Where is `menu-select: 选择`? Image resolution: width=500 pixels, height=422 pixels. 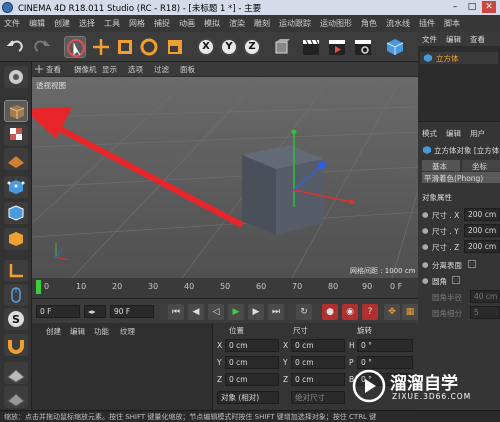 menu-select: 选择 is located at coordinates (87, 23).